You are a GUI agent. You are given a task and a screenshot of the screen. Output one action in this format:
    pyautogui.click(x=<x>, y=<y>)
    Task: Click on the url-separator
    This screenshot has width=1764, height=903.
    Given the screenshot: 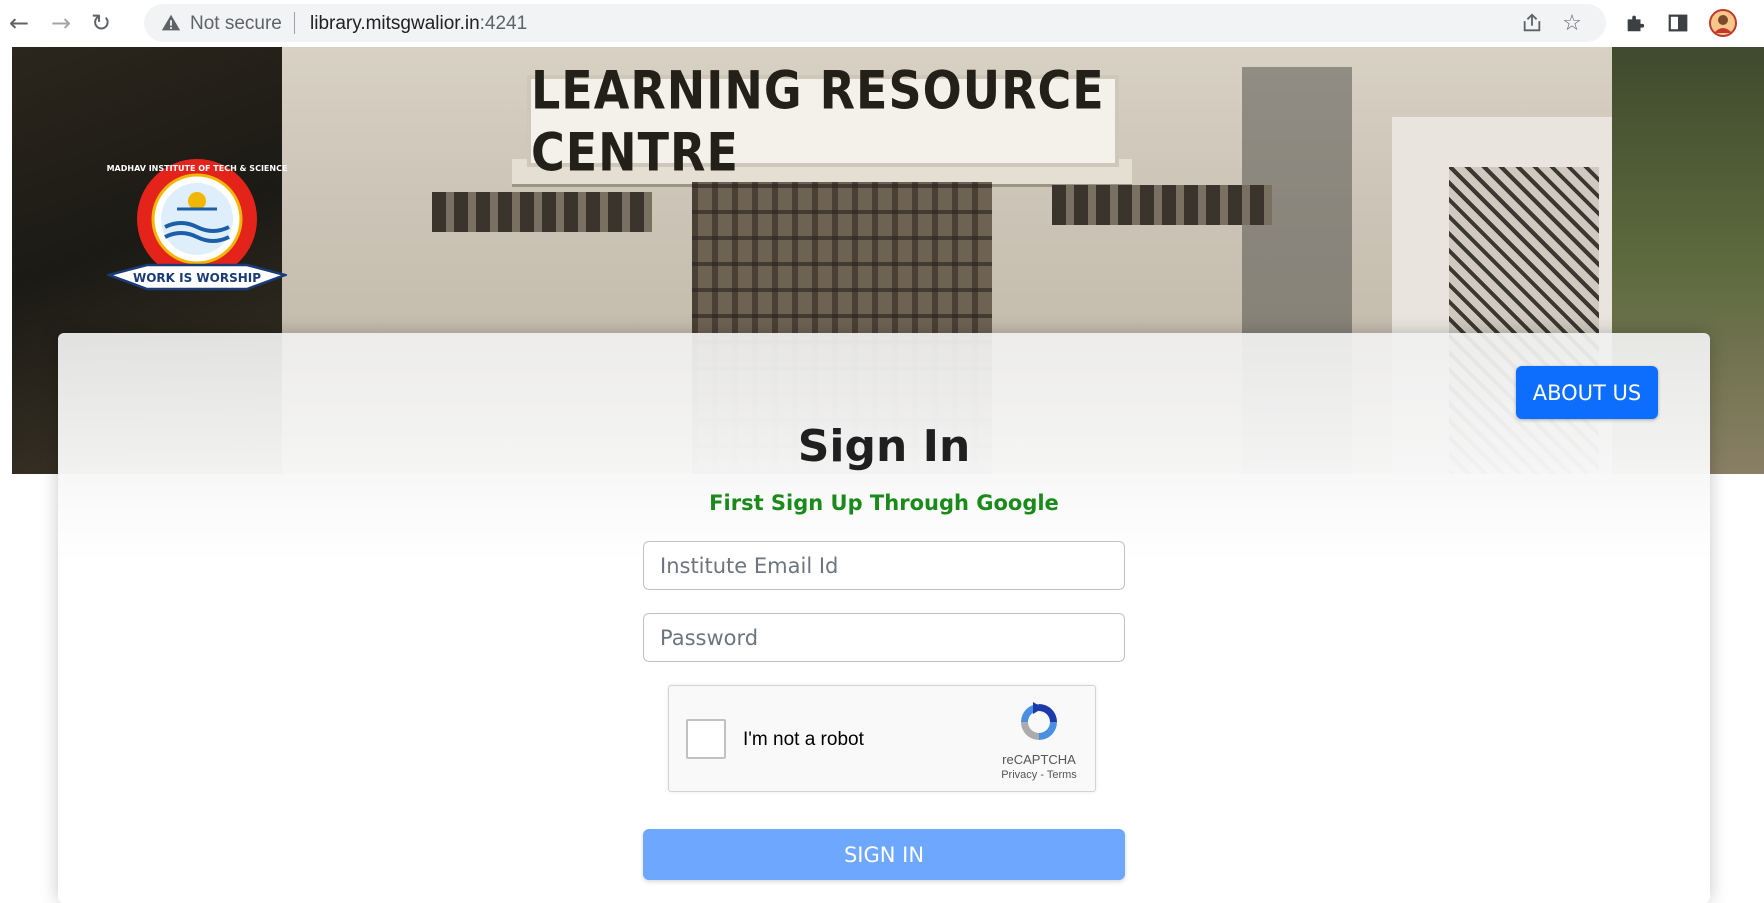 What is the action you would take?
    pyautogui.click(x=294, y=23)
    